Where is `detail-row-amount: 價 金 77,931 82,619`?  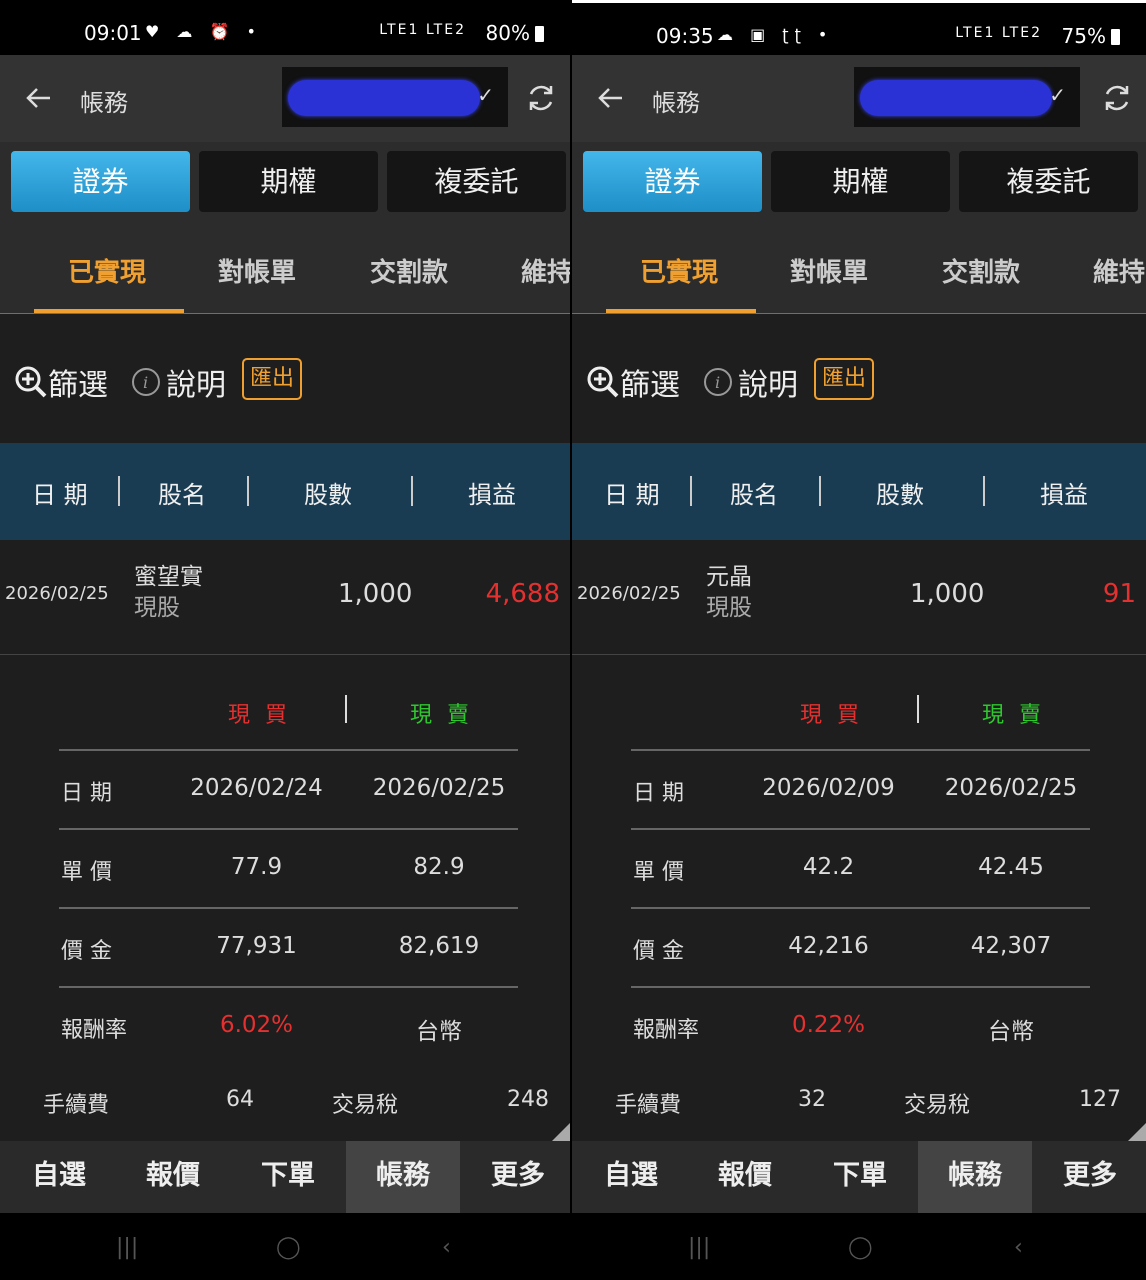
detail-row-amount: 價 金 77,931 82,619 is located at coordinates (288, 946).